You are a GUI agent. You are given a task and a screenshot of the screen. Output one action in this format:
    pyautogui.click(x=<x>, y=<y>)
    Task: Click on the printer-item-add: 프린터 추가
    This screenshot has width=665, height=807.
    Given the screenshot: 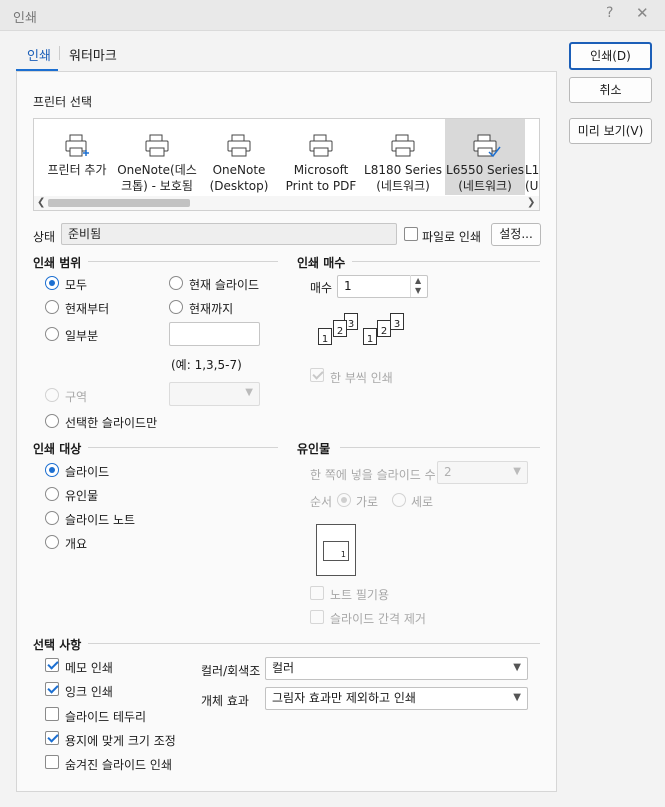 What is the action you would take?
    pyautogui.click(x=77, y=157)
    